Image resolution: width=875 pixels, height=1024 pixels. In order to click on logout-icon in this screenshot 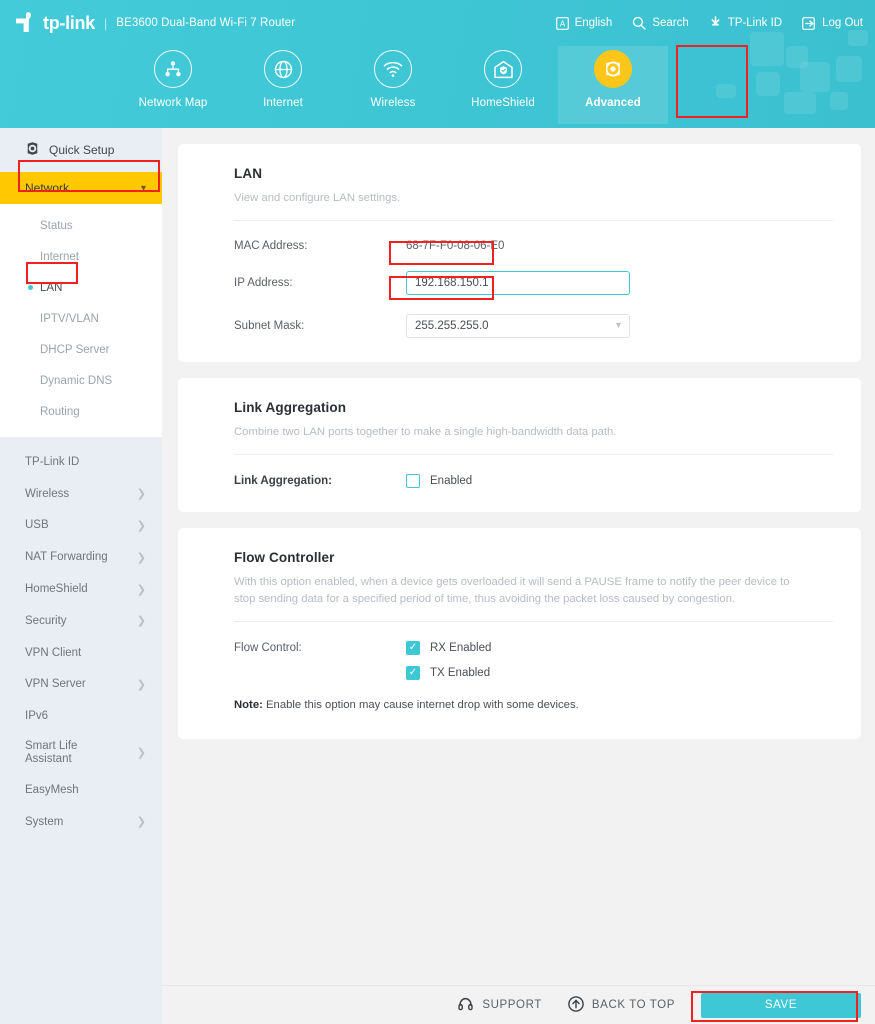, I will do `click(809, 23)`.